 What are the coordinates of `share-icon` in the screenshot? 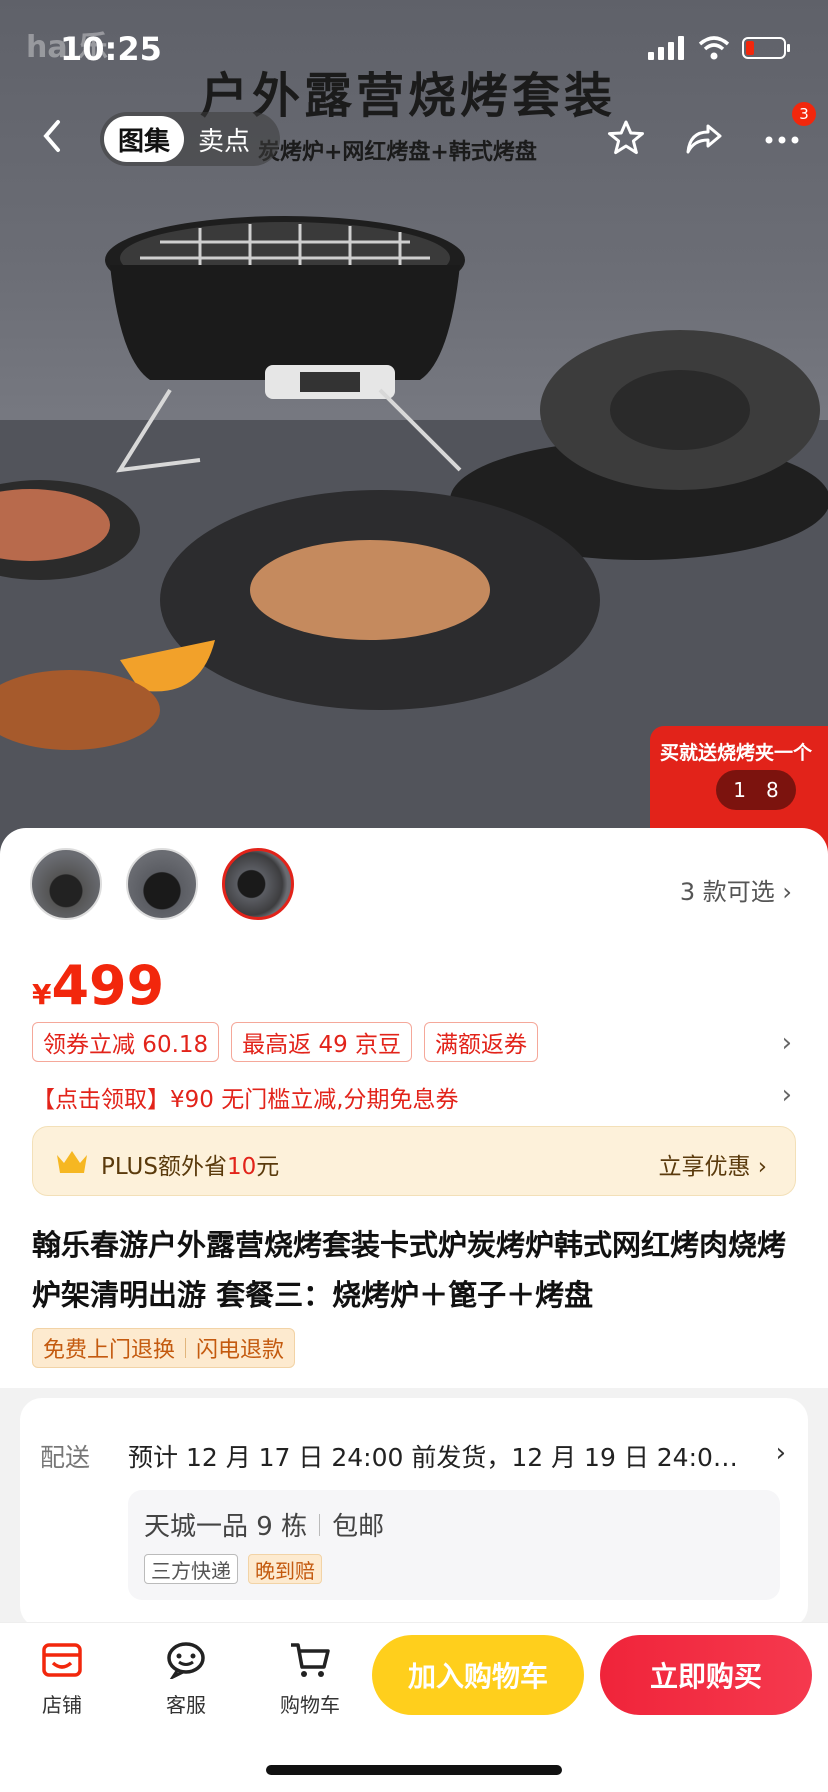 It's located at (704, 139).